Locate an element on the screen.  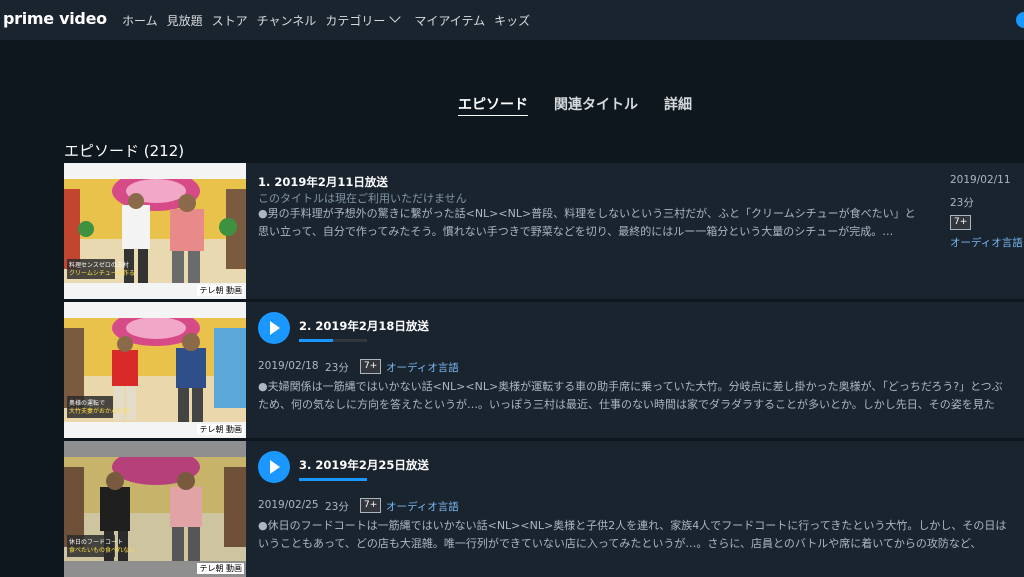
nav-categories-label: カテゴリー is located at coordinates (355, 20).